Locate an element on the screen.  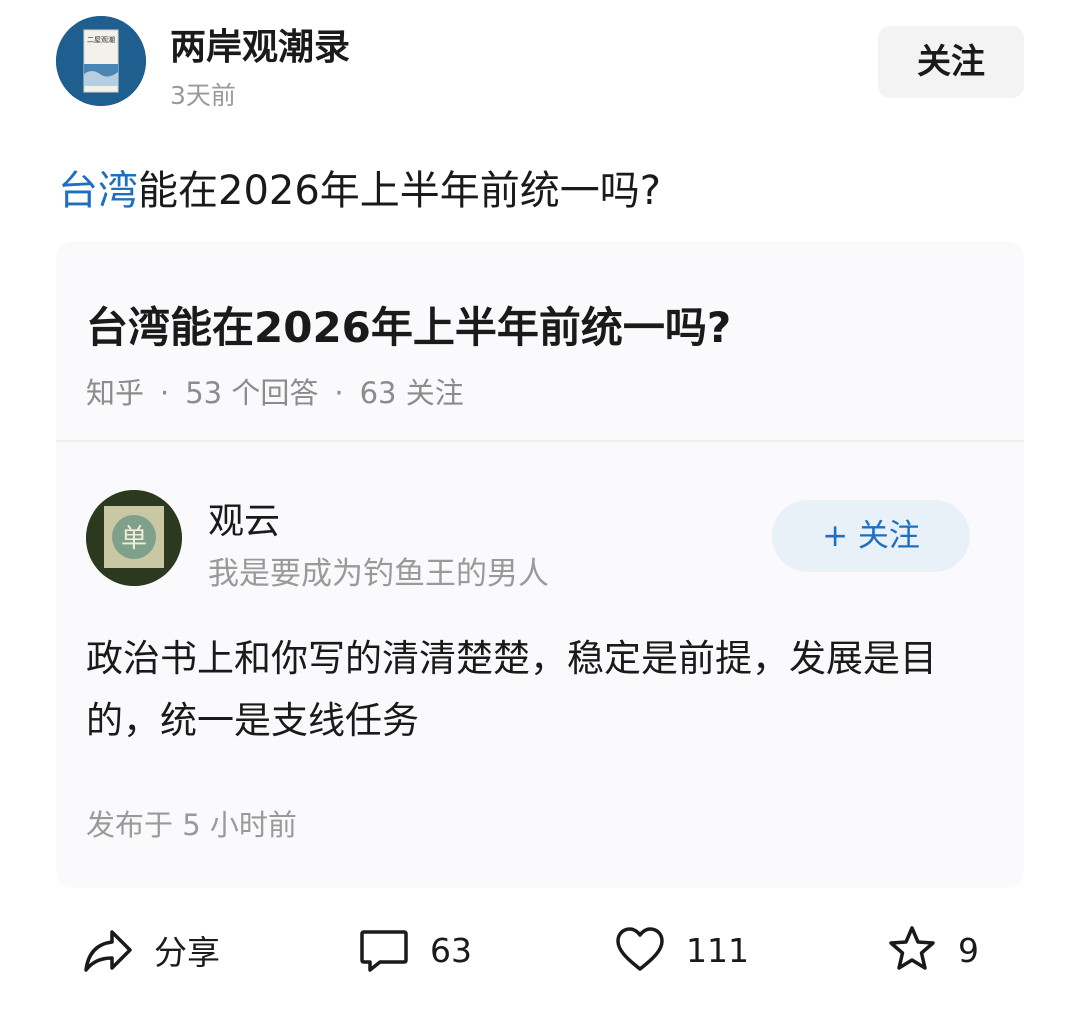
comment-button: 63 is located at coordinates (415, 950).